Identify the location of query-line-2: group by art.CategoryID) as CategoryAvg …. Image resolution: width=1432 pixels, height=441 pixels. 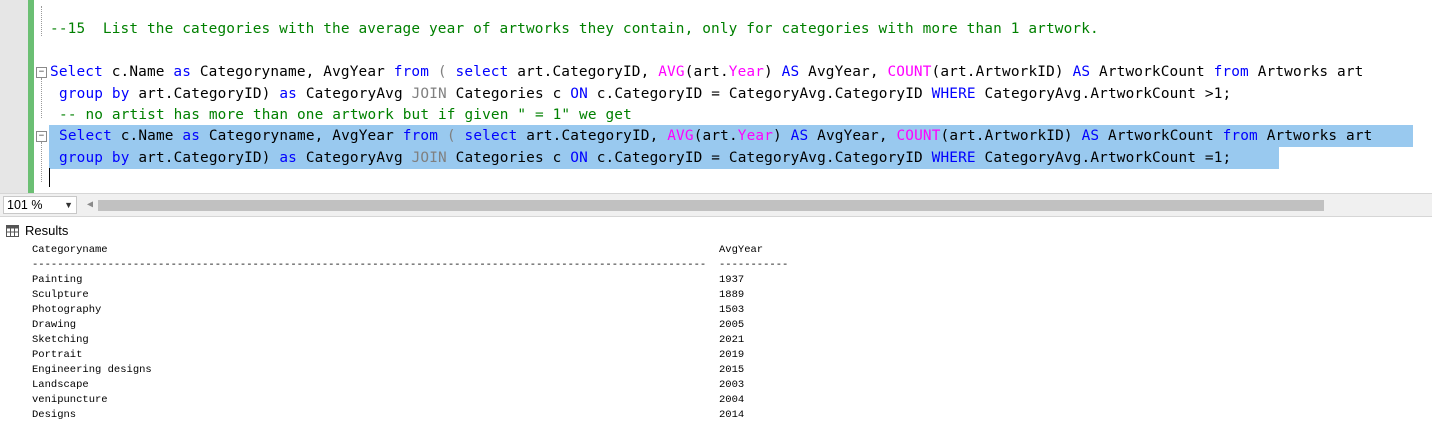
(645, 94).